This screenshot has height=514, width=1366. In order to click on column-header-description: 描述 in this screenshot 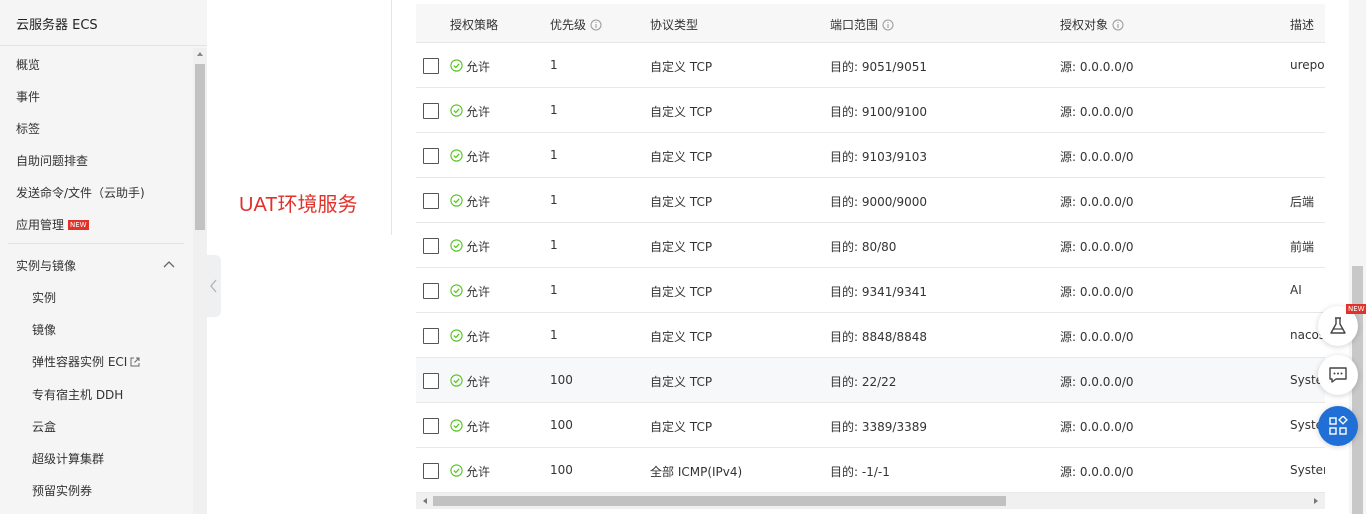, I will do `click(1302, 25)`.